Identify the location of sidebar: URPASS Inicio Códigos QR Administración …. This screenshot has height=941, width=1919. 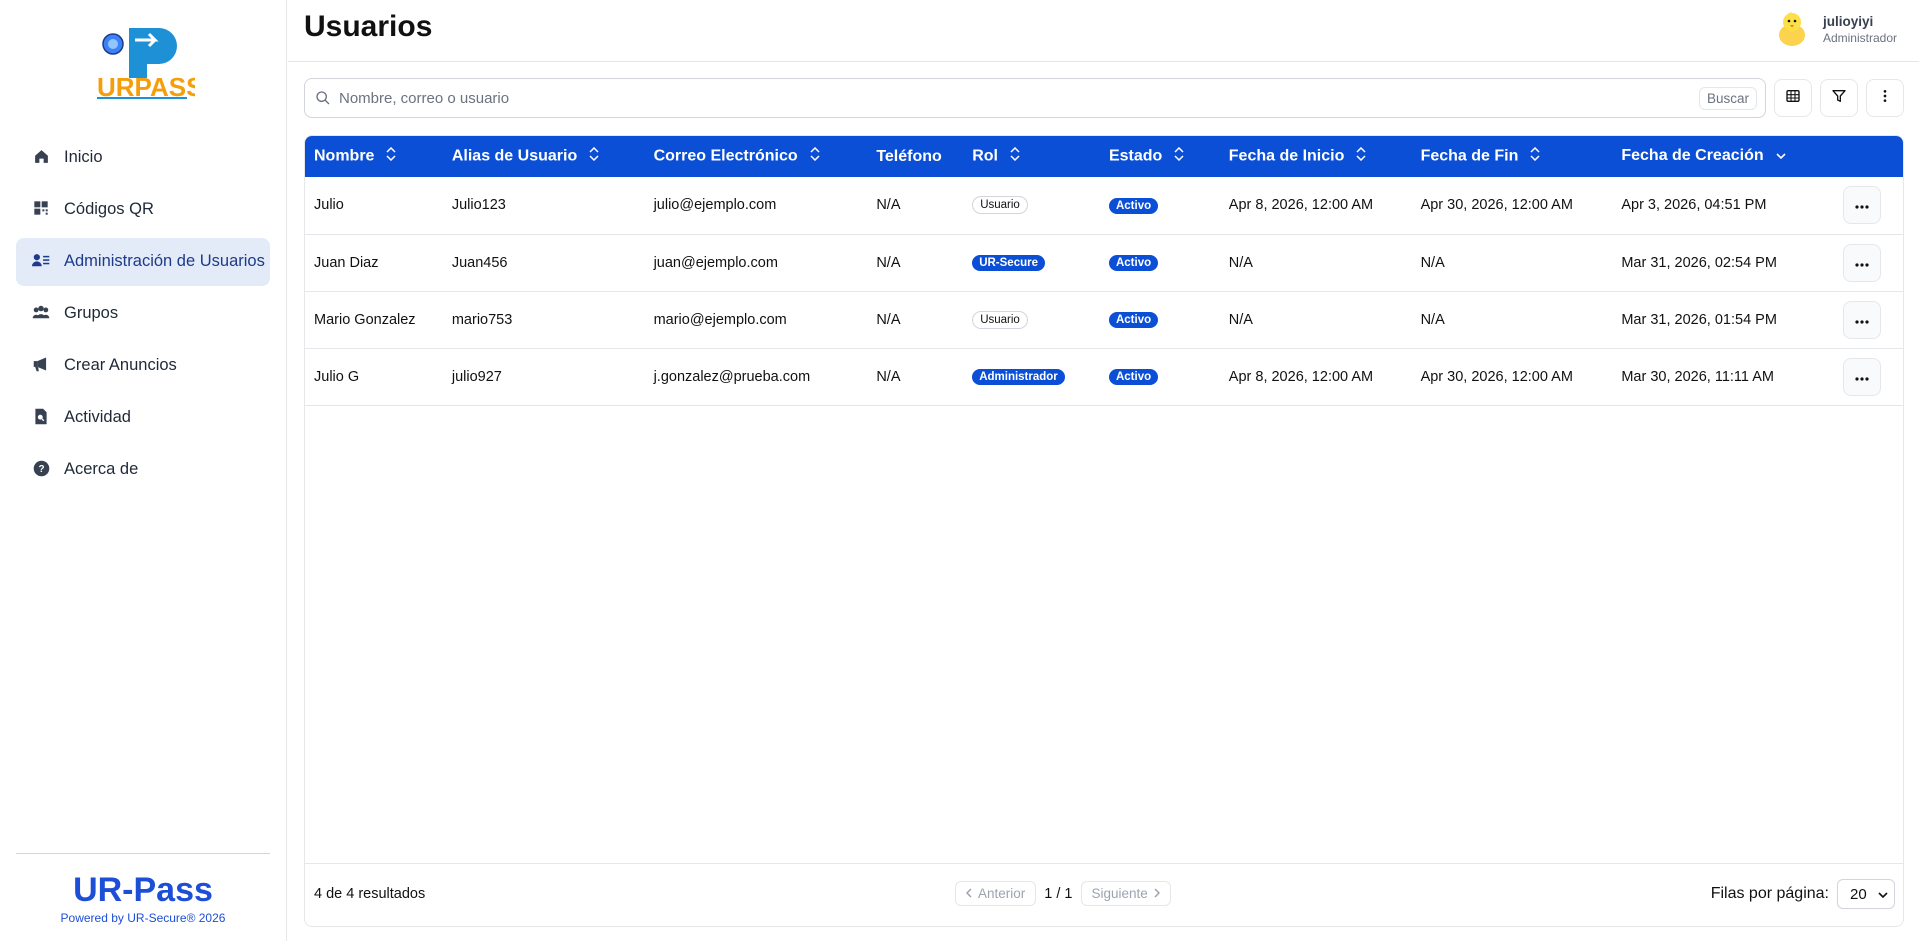
(143, 470).